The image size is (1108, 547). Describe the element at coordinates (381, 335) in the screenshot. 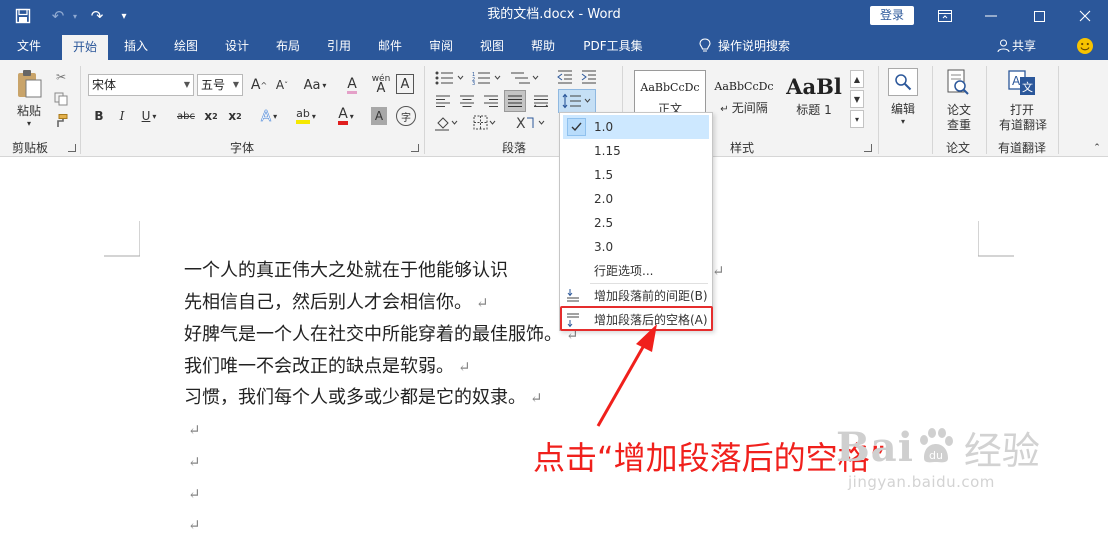

I see `document-line: 好脾气是一个人在社交中所能穿着的最佳服饰。 ↵` at that location.